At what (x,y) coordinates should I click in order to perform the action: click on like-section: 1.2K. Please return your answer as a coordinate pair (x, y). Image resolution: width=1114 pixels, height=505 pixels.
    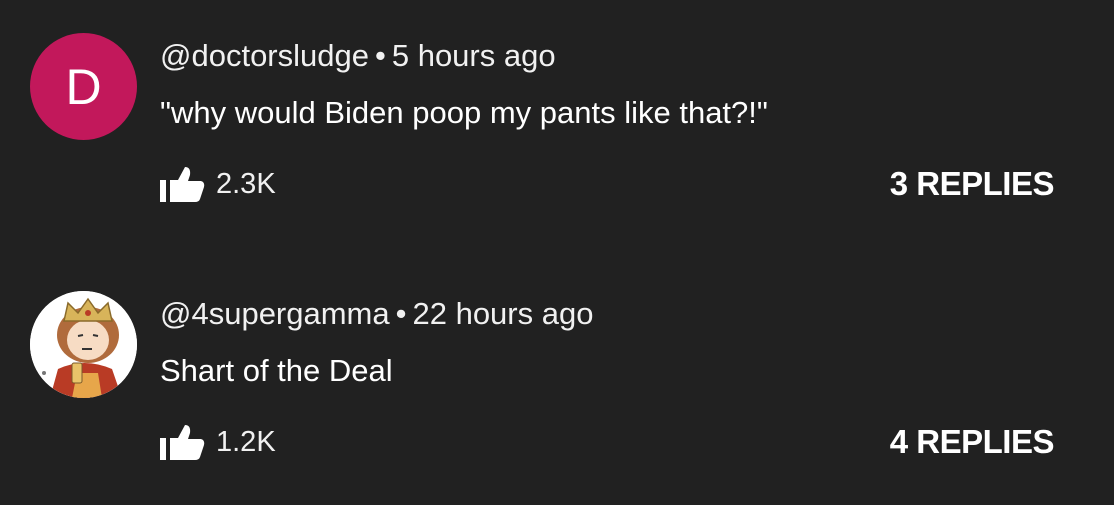
    Looking at the image, I should click on (218, 442).